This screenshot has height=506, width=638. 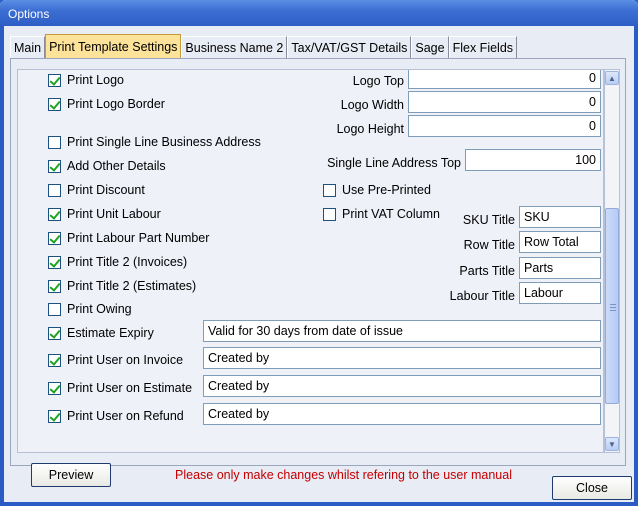 What do you see at coordinates (636, 266) in the screenshot?
I see `window-frame-right` at bounding box center [636, 266].